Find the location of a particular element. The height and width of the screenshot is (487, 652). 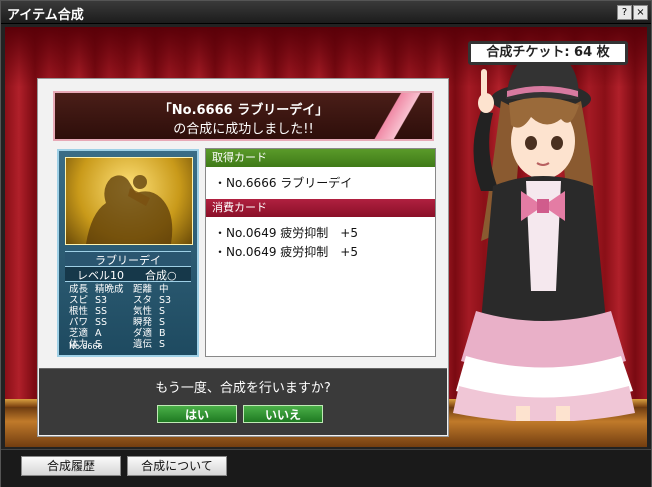

help-button: ? is located at coordinates (624, 12).